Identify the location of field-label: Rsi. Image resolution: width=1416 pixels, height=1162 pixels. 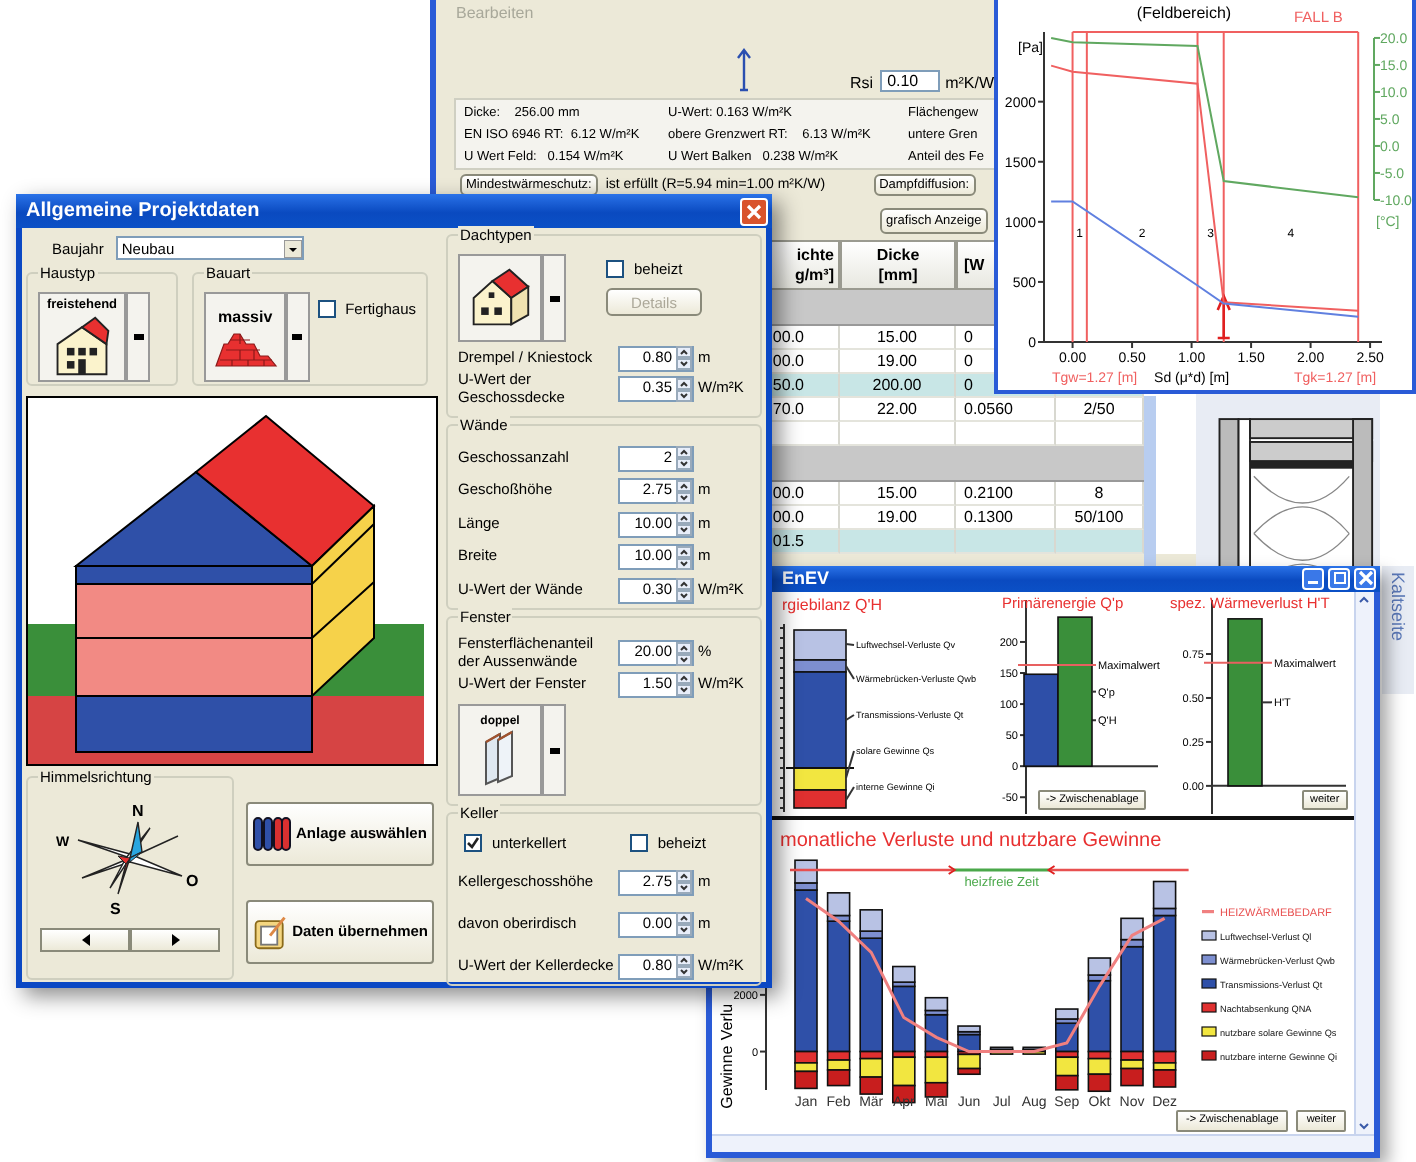
(862, 83).